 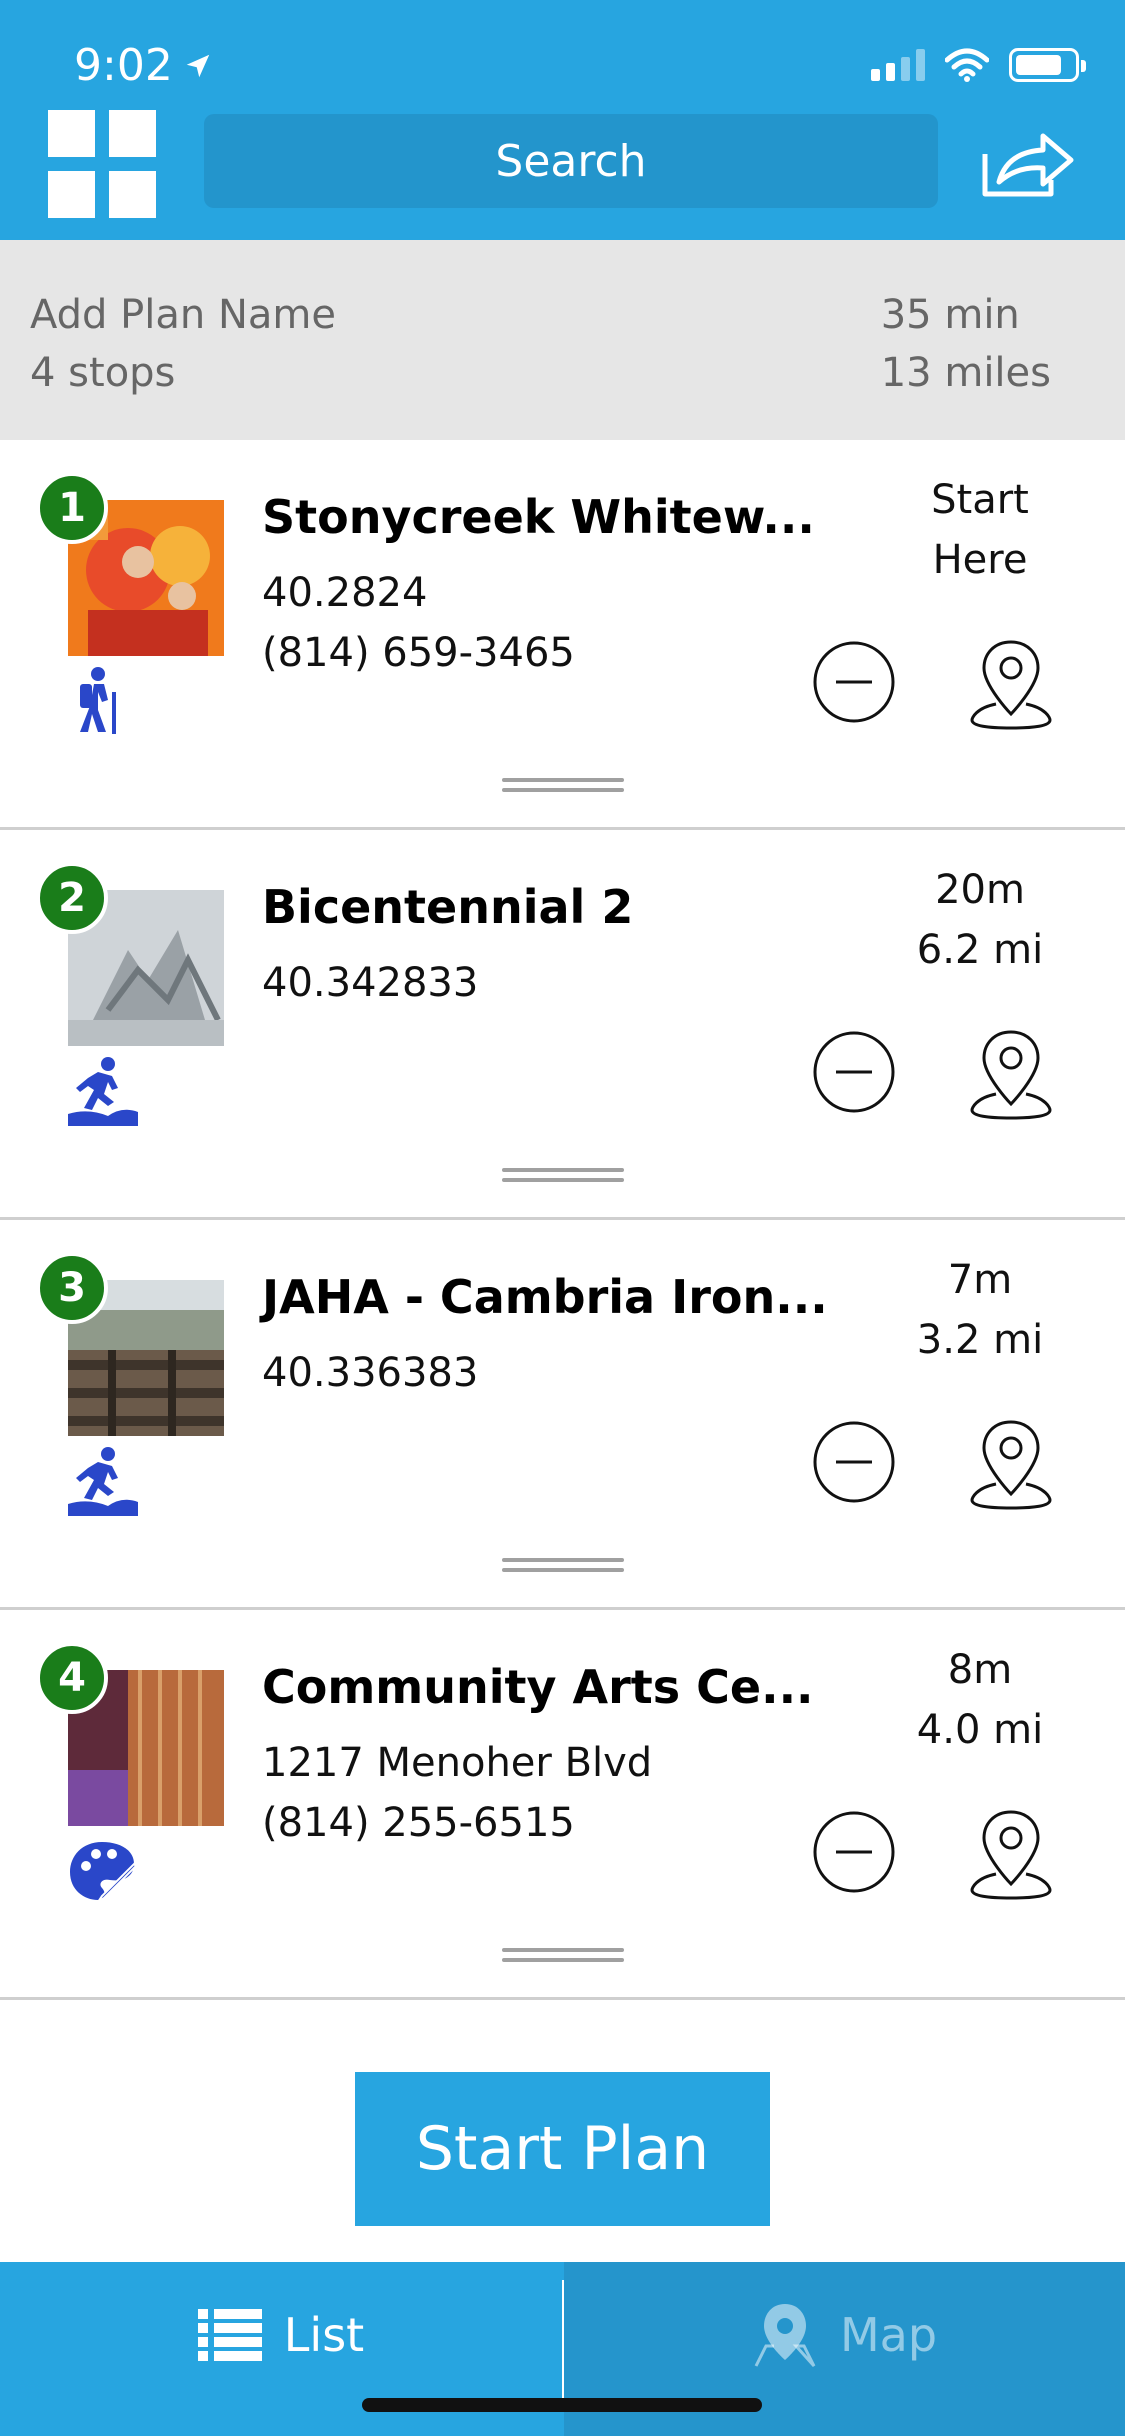 I want to click on location-arrow-icon, so click(x=198, y=65).